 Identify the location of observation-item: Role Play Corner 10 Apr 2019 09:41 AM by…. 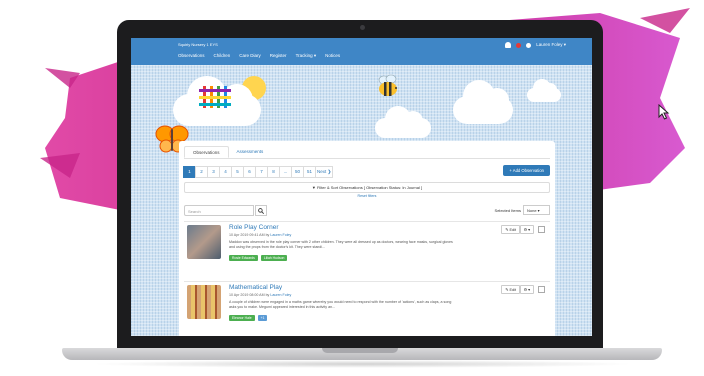
(367, 250).